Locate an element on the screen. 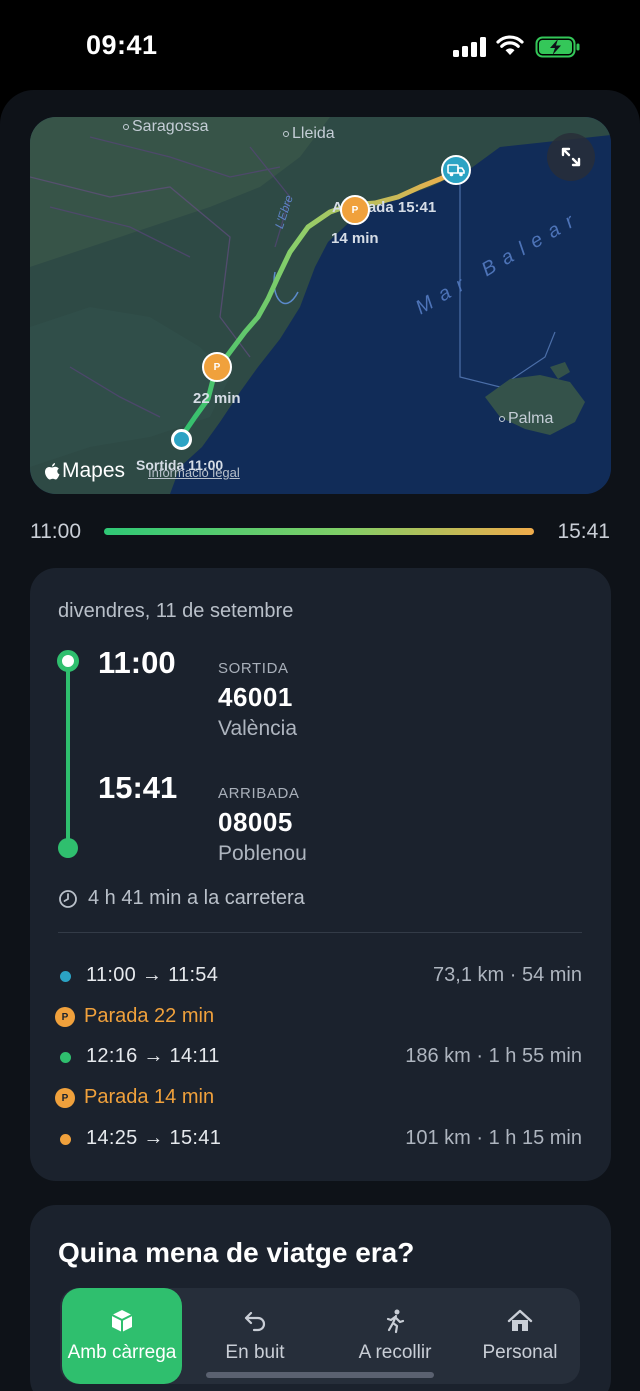 The image size is (640, 1391). trip-type-title: Quina mena de viatge era? is located at coordinates (236, 1252).